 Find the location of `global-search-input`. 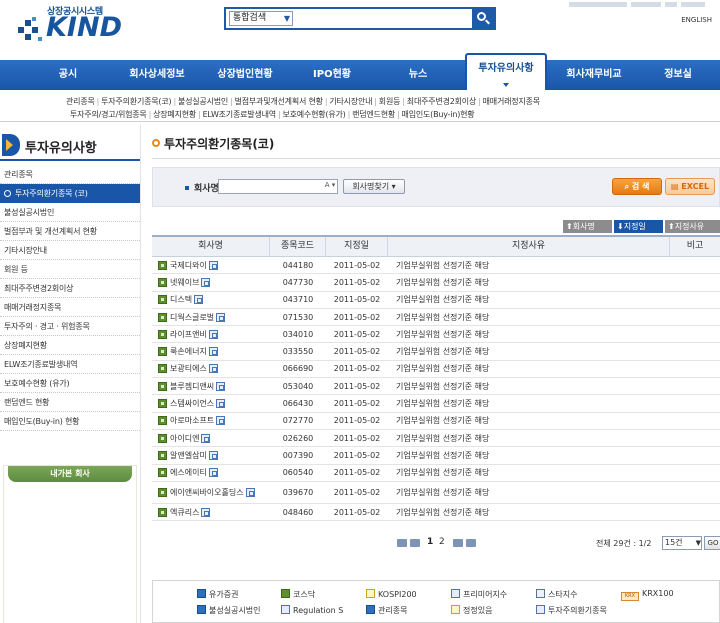

global-search-input is located at coordinates (384, 18).